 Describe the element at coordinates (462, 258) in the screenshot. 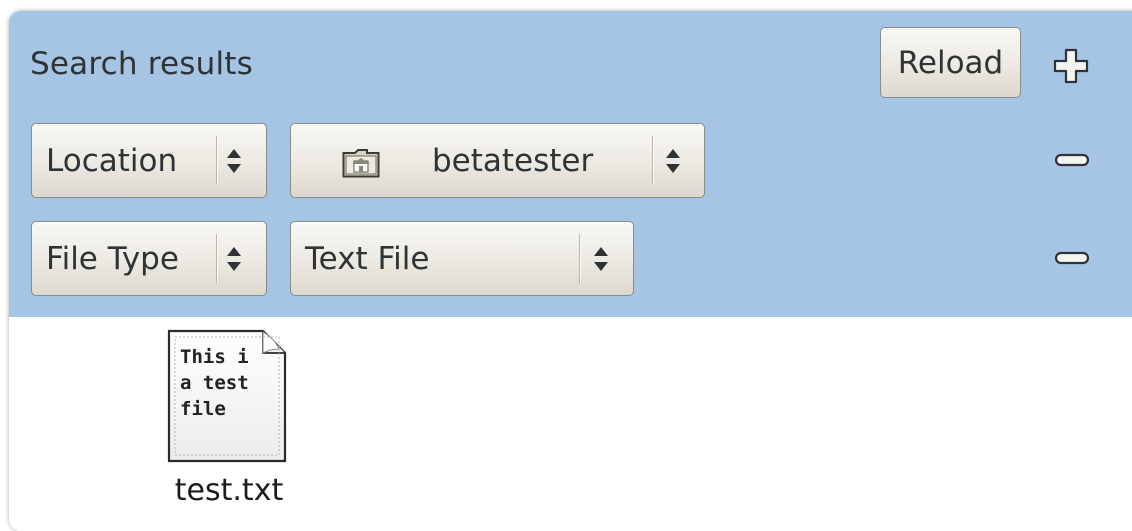

I see `filetype-value-select: Text File` at that location.